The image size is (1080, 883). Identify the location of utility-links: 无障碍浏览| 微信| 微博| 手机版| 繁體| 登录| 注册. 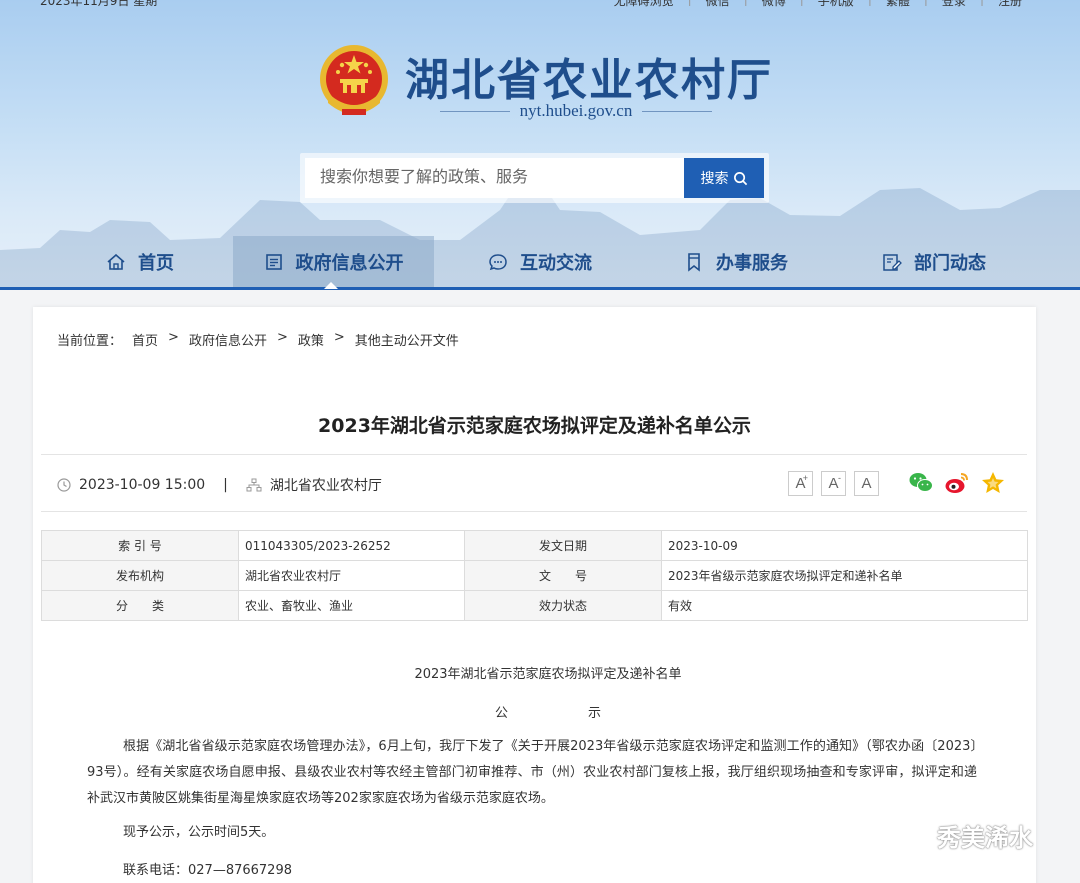
(818, 4).